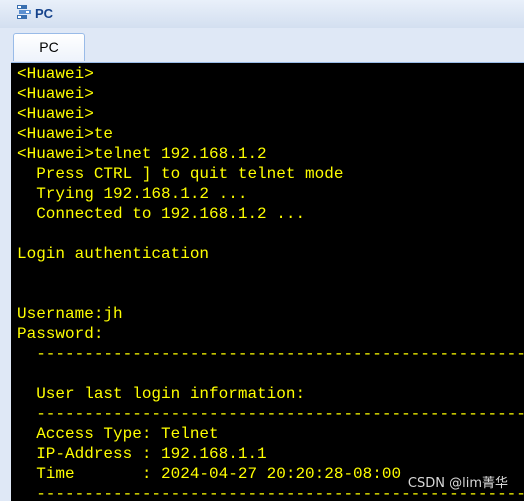 The image size is (524, 501). I want to click on terminal-line: <Huawei>te, so click(65, 134).